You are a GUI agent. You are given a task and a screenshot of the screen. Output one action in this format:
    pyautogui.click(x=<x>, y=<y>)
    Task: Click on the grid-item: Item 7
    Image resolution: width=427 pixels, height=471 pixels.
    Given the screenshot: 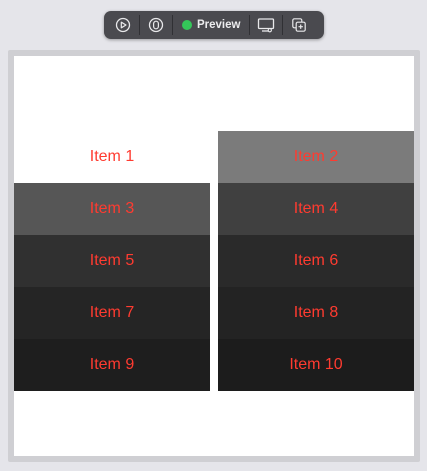 What is the action you would take?
    pyautogui.click(x=112, y=313)
    